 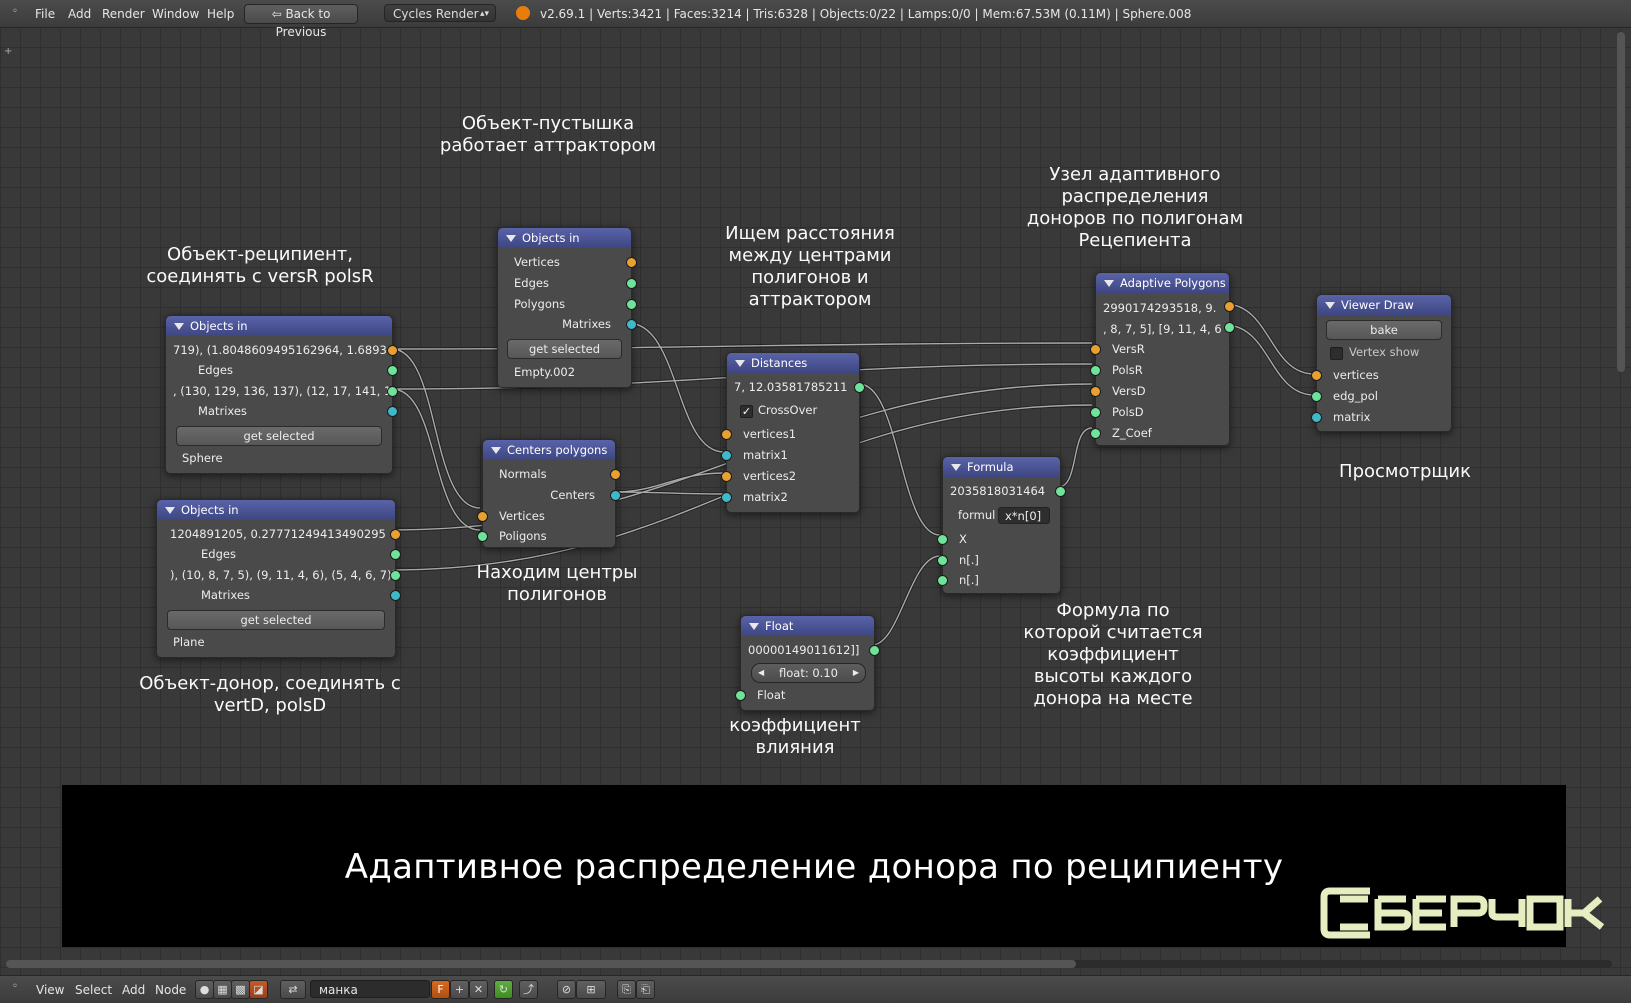 What do you see at coordinates (1001, 467) in the screenshot?
I see `node-header: Formula` at bounding box center [1001, 467].